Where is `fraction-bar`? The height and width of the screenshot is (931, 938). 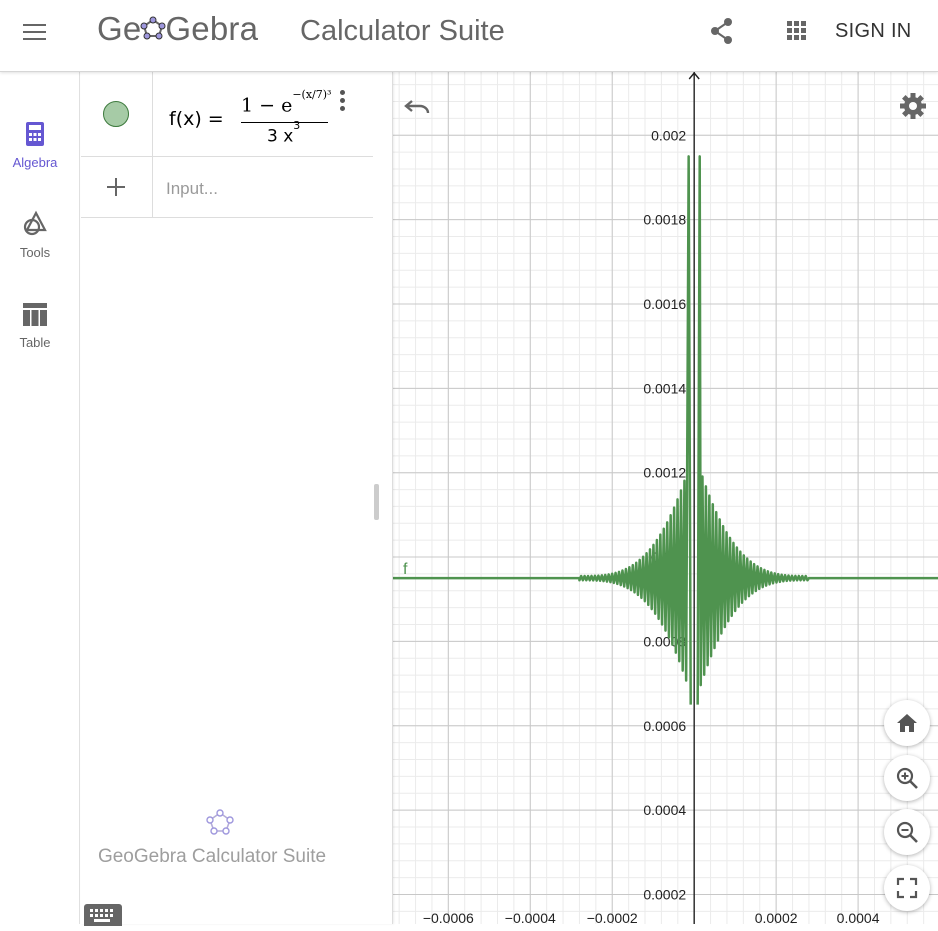
fraction-bar is located at coordinates (284, 122).